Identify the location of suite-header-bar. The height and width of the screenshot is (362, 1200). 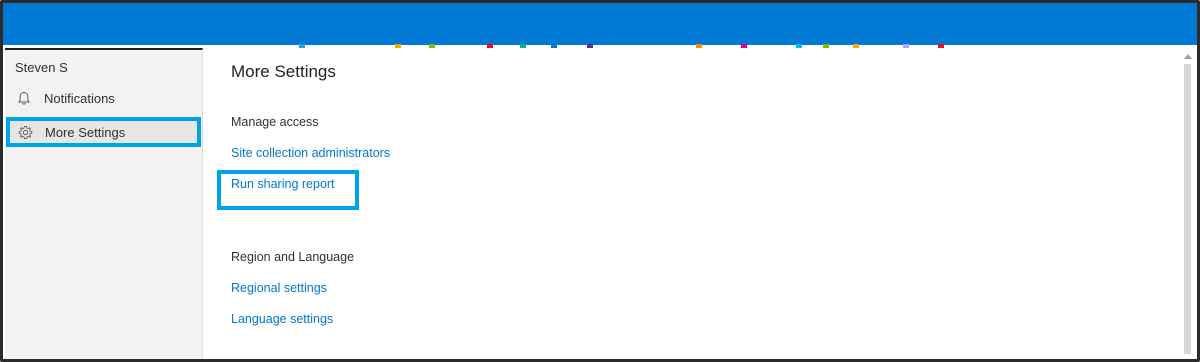
(600, 24).